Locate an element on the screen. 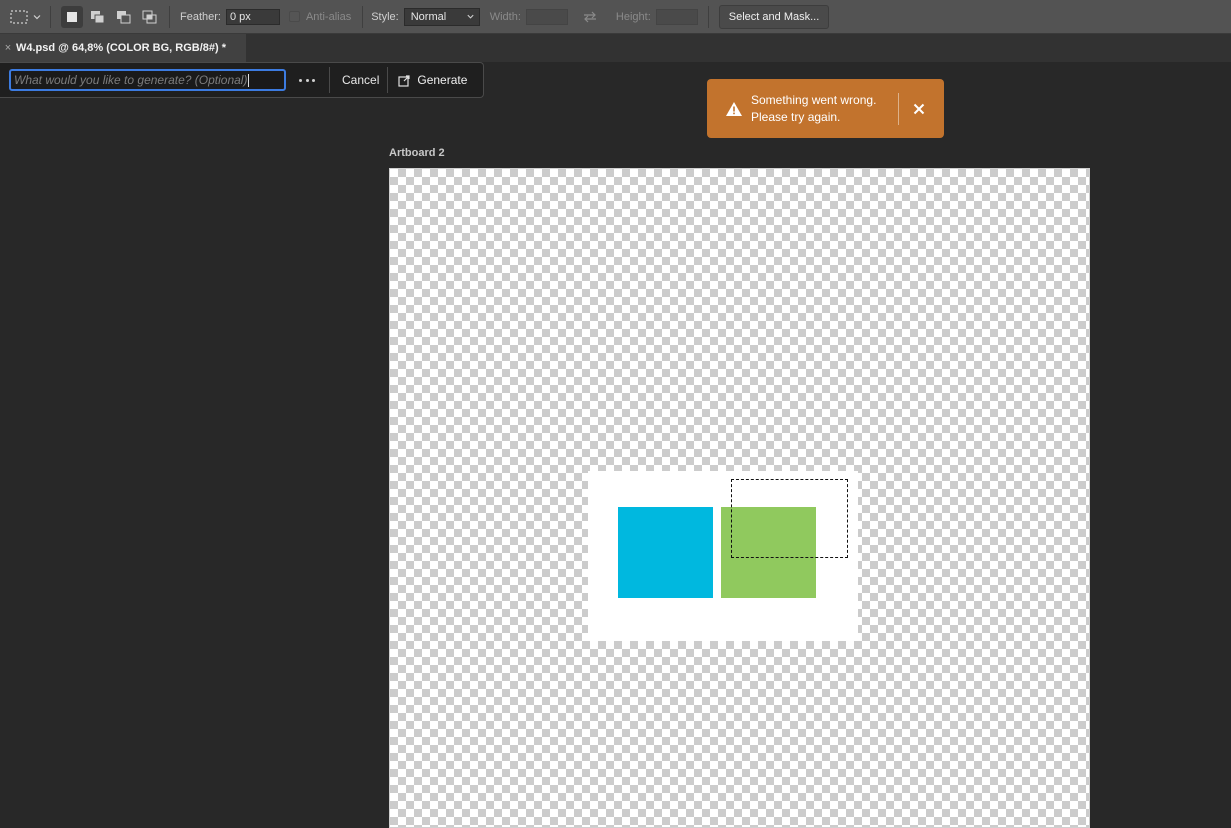 This screenshot has width=1231, height=828. text-caret is located at coordinates (249, 80).